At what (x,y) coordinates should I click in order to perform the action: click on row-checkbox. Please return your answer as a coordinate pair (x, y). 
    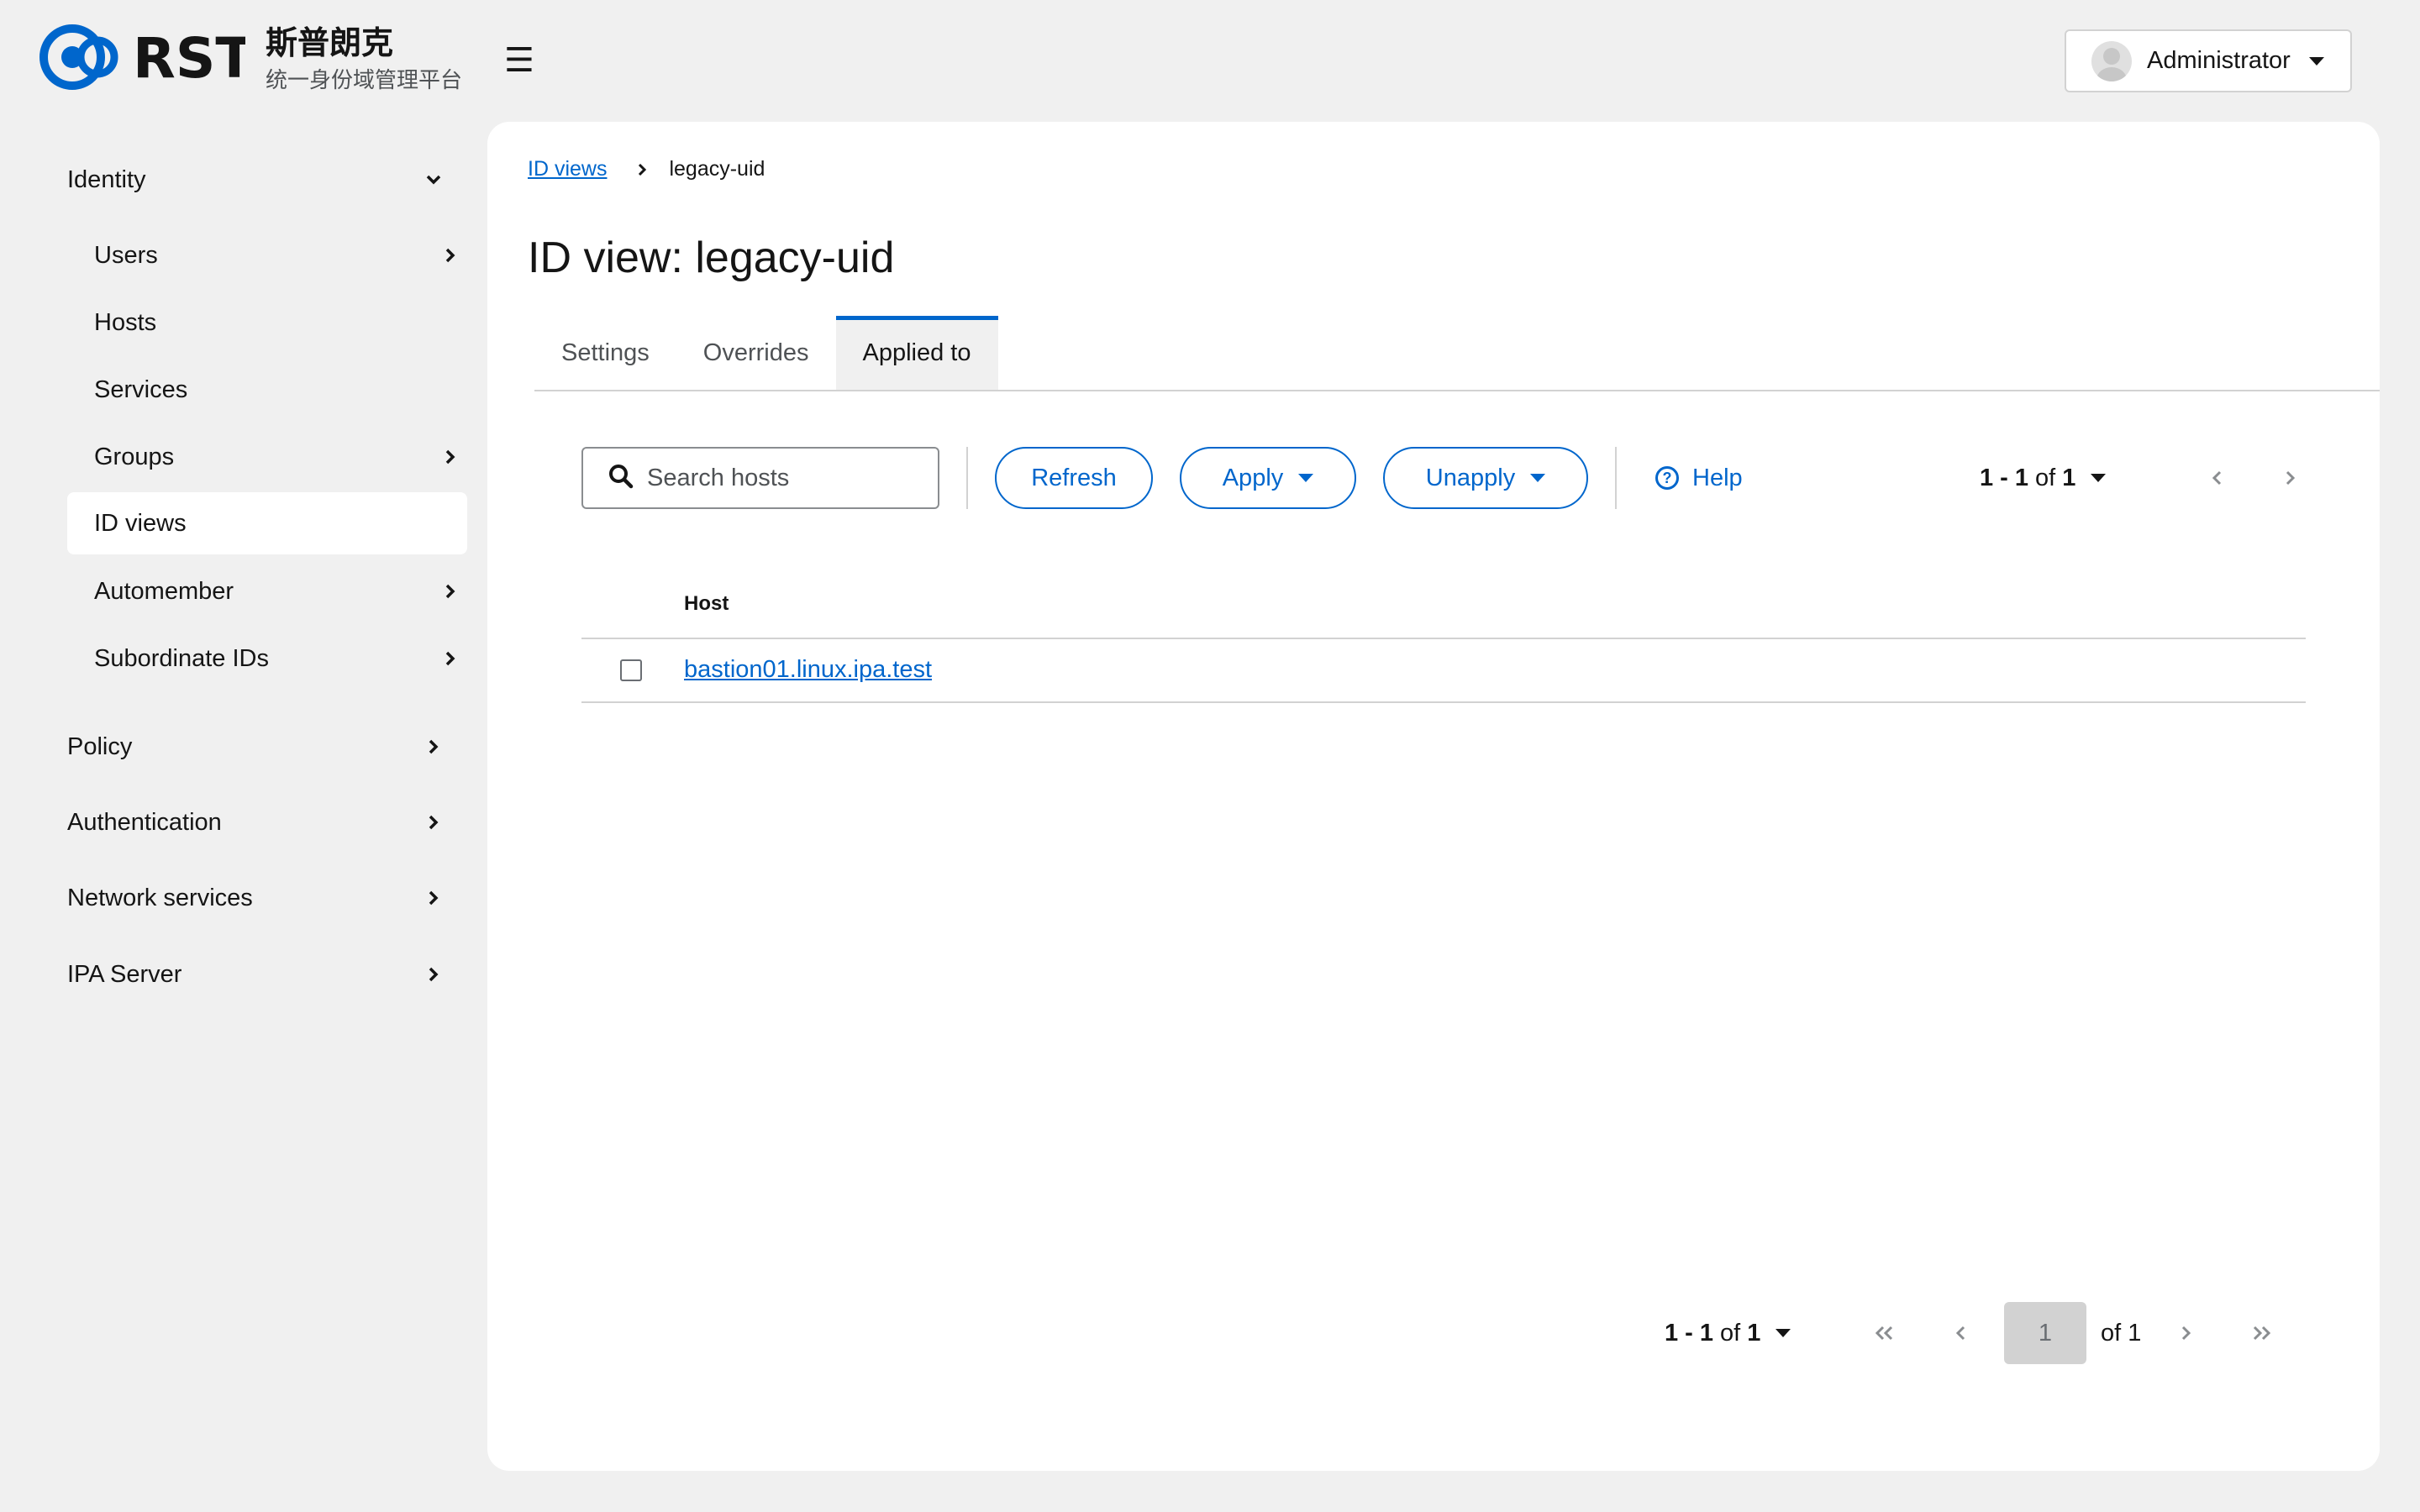
    Looking at the image, I should click on (631, 670).